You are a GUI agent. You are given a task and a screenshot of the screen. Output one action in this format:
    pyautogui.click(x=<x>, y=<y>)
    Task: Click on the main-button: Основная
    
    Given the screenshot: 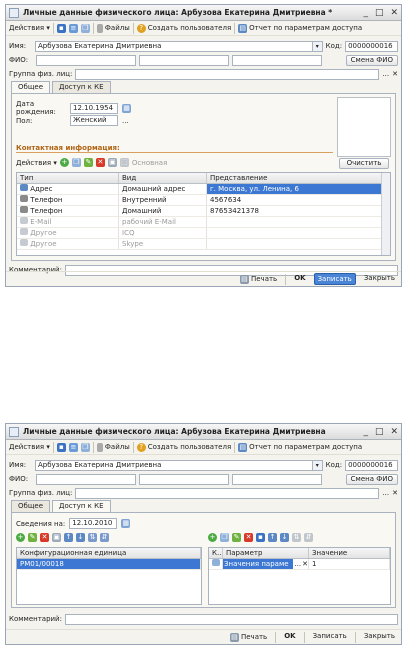 What is the action you would take?
    pyautogui.click(x=149, y=163)
    